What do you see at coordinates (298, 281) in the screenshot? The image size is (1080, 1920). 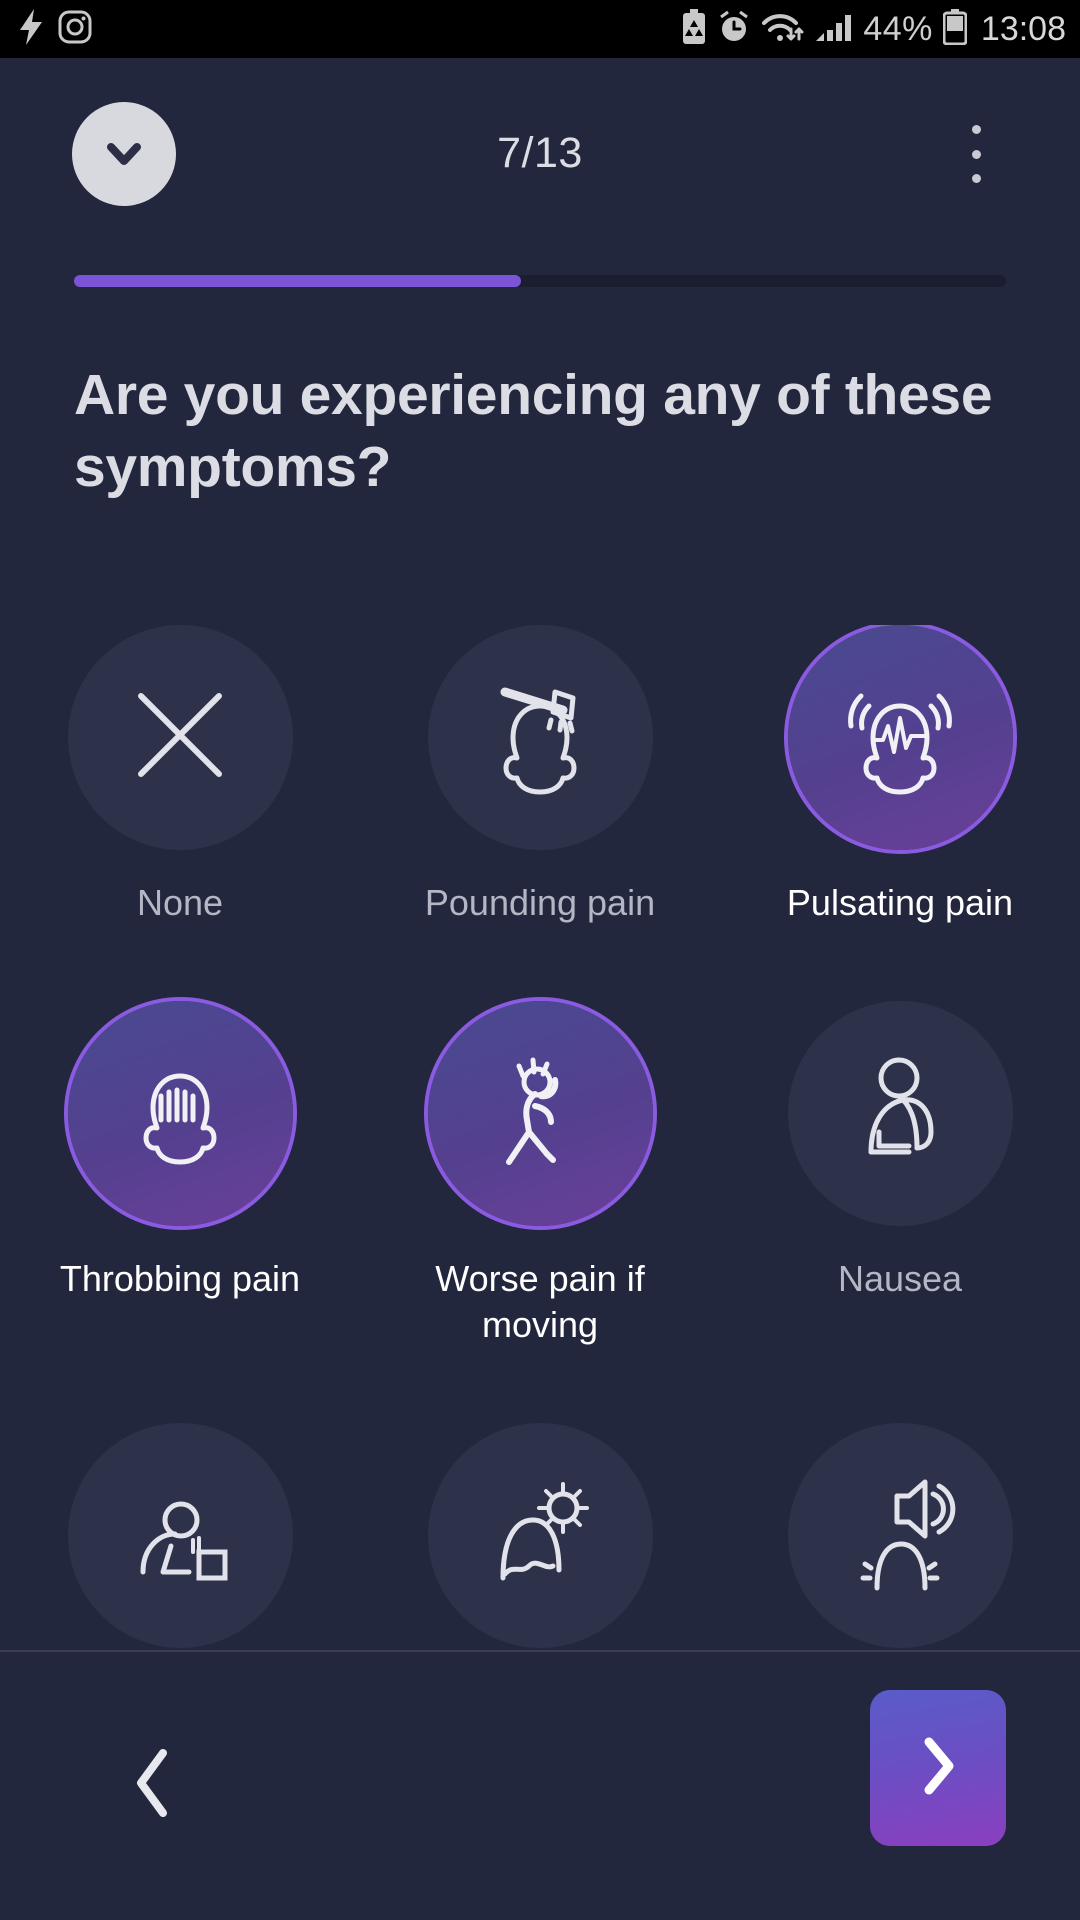 I see `progress-bar-fill` at bounding box center [298, 281].